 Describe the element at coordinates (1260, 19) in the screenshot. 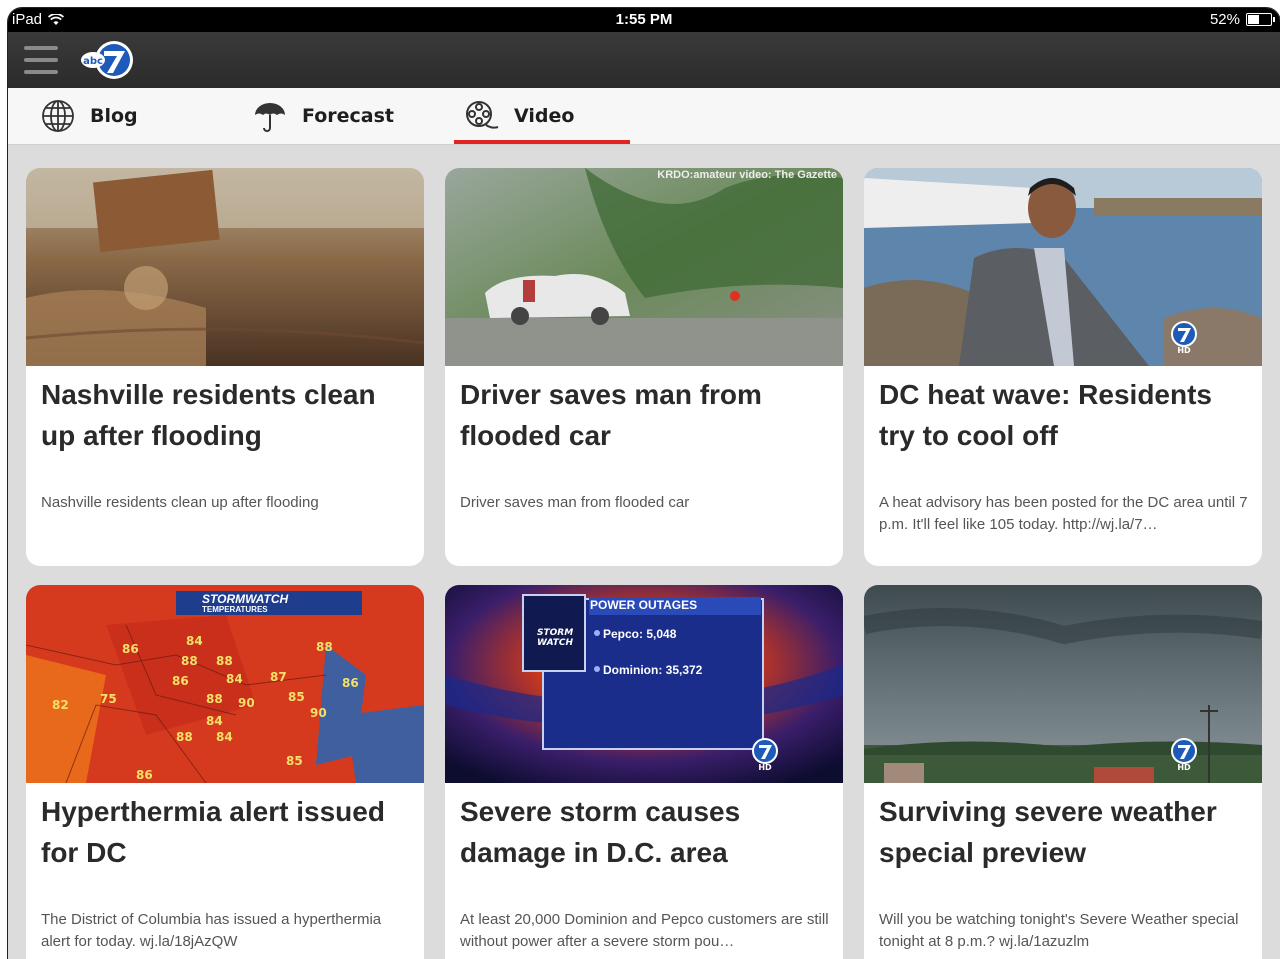

I see `battery-icon` at that location.